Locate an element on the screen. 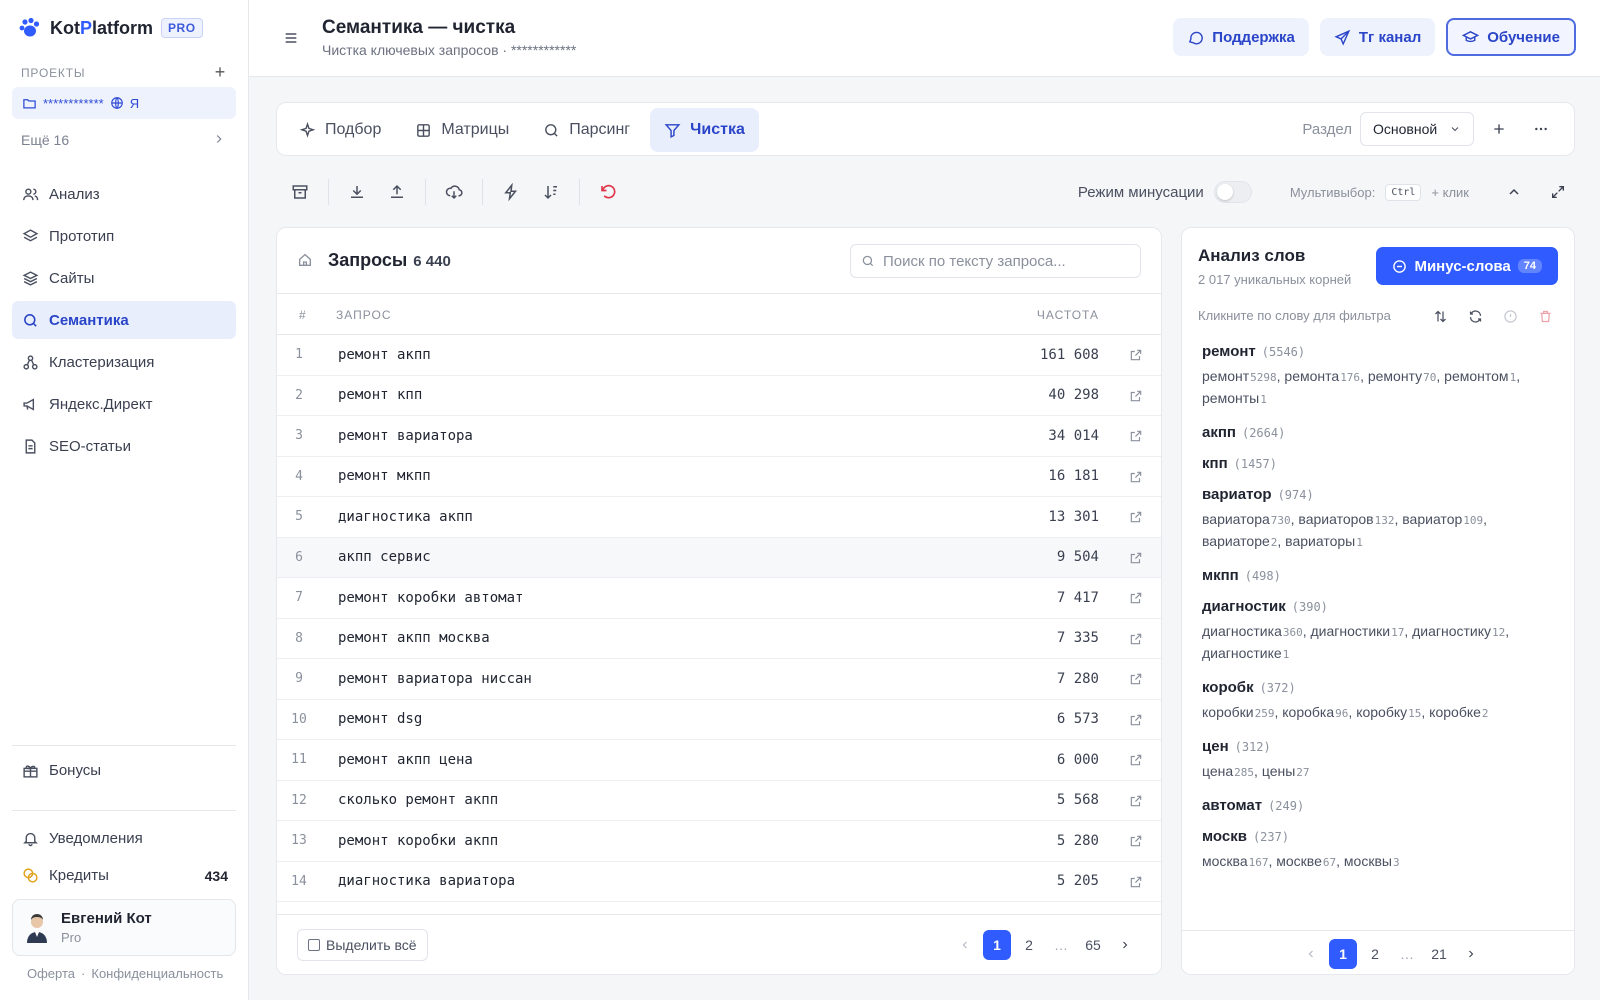 The height and width of the screenshot is (1000, 1600). import-button is located at coordinates (357, 192).